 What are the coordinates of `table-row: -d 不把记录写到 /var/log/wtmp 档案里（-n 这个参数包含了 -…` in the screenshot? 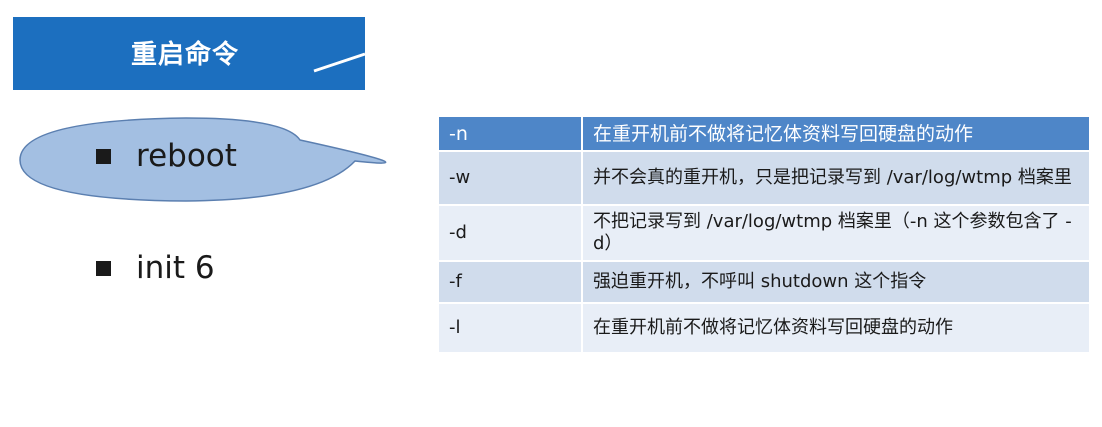 It's located at (764, 233).